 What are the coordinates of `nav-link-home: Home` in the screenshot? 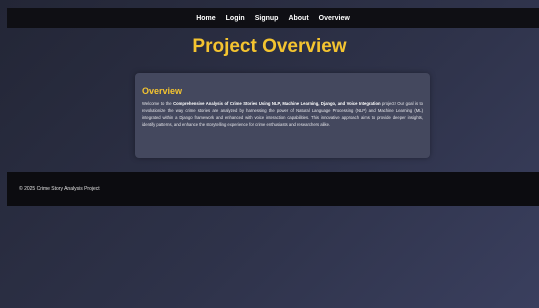 It's located at (205, 18).